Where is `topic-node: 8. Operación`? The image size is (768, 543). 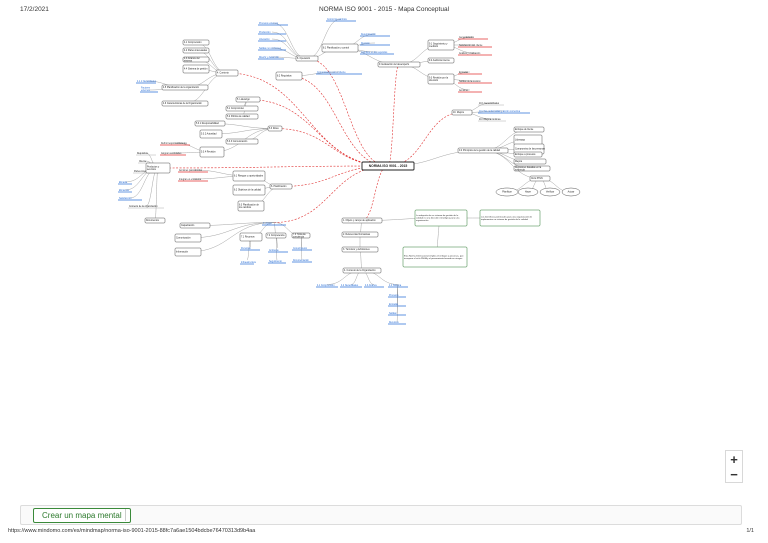
topic-node: 8. Operación is located at coordinates (307, 58).